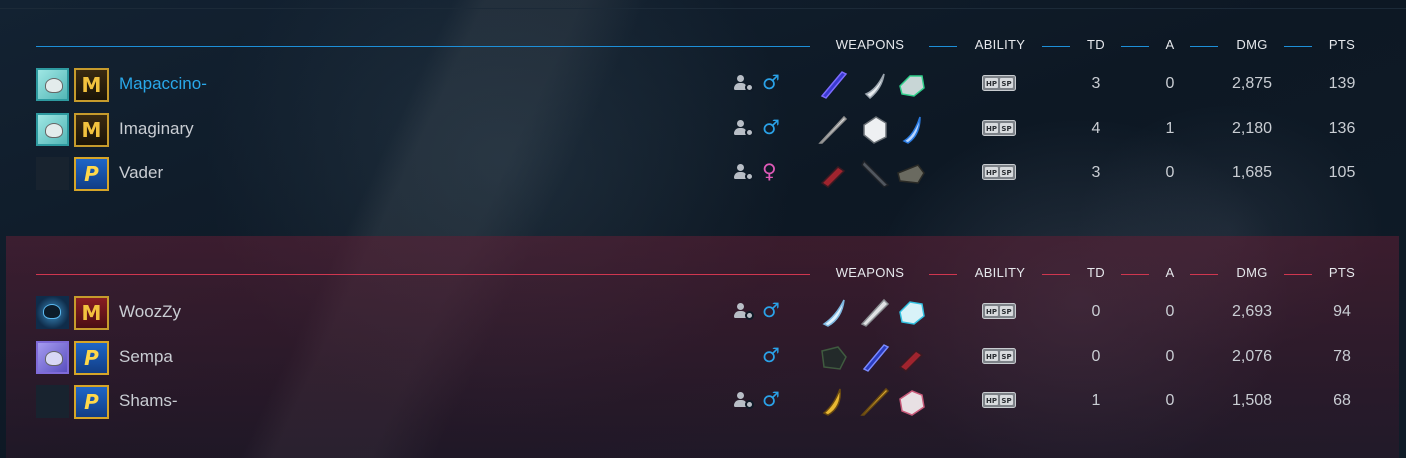  Describe the element at coordinates (911, 173) in the screenshot. I see `dark-cannon-icon` at that location.